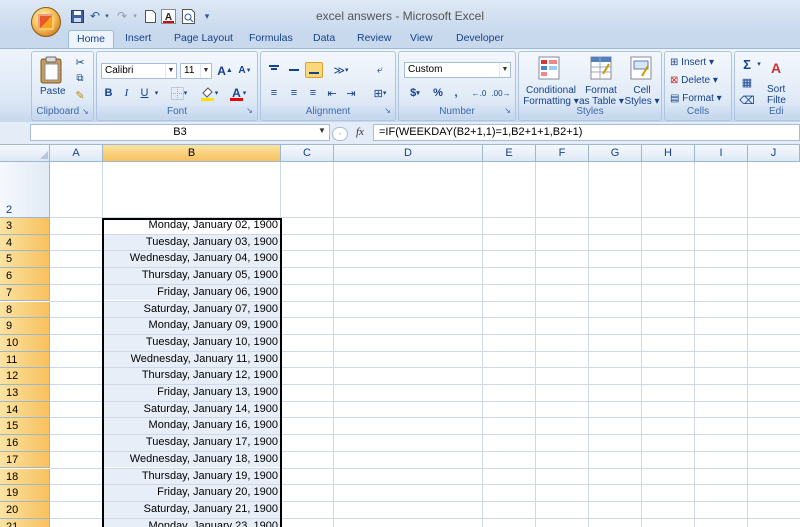  Describe the element at coordinates (191, 509) in the screenshot. I see `cell-b: Saturday, January 21, 1900` at that location.